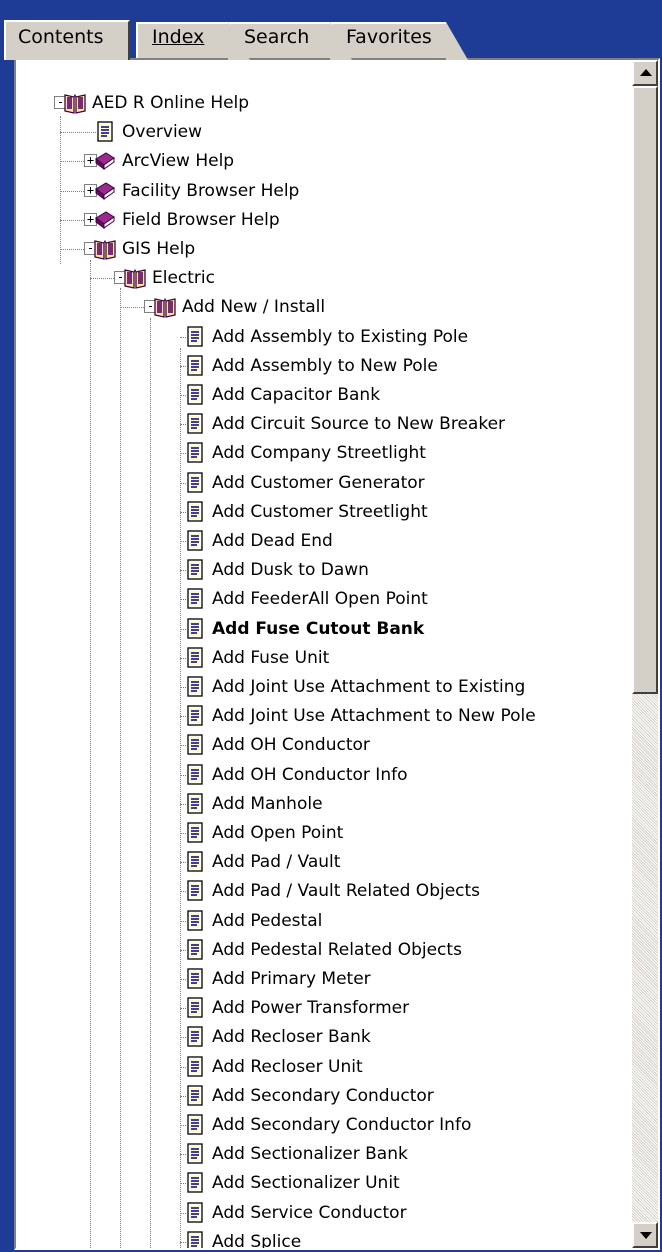 This screenshot has width=662, height=1252. I want to click on tree-item-label: Add Assembly to New Pole, so click(325, 365).